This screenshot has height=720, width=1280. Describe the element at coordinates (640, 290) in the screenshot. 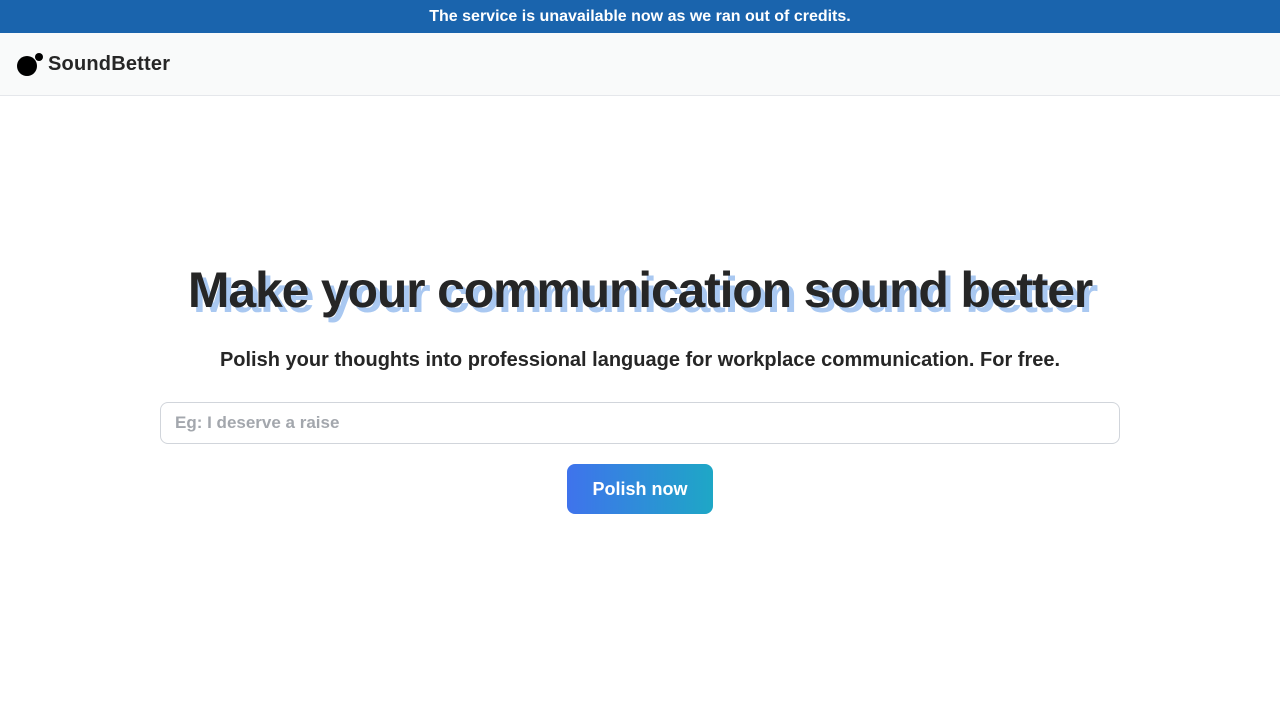

I see `page-title: Make your communication sound better` at that location.